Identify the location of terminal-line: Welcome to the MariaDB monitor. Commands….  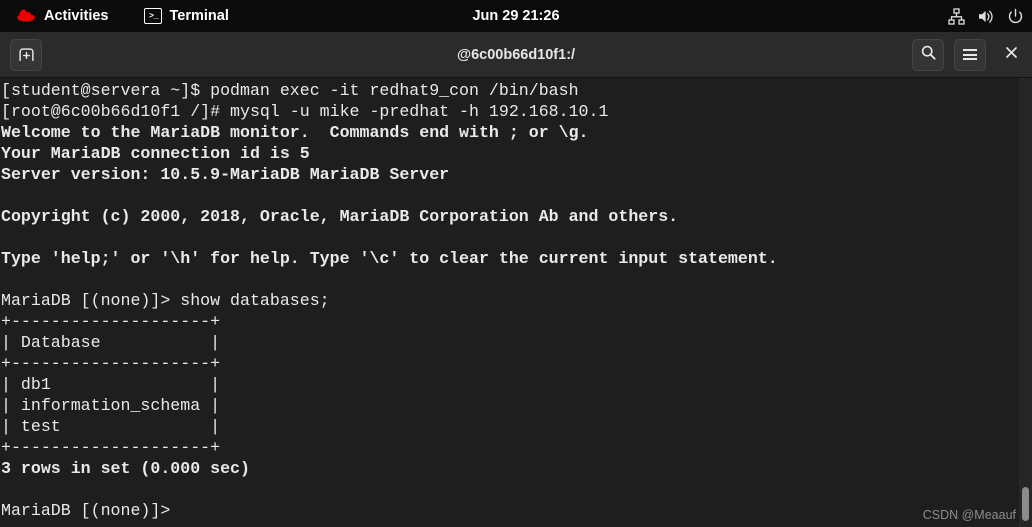
(295, 132).